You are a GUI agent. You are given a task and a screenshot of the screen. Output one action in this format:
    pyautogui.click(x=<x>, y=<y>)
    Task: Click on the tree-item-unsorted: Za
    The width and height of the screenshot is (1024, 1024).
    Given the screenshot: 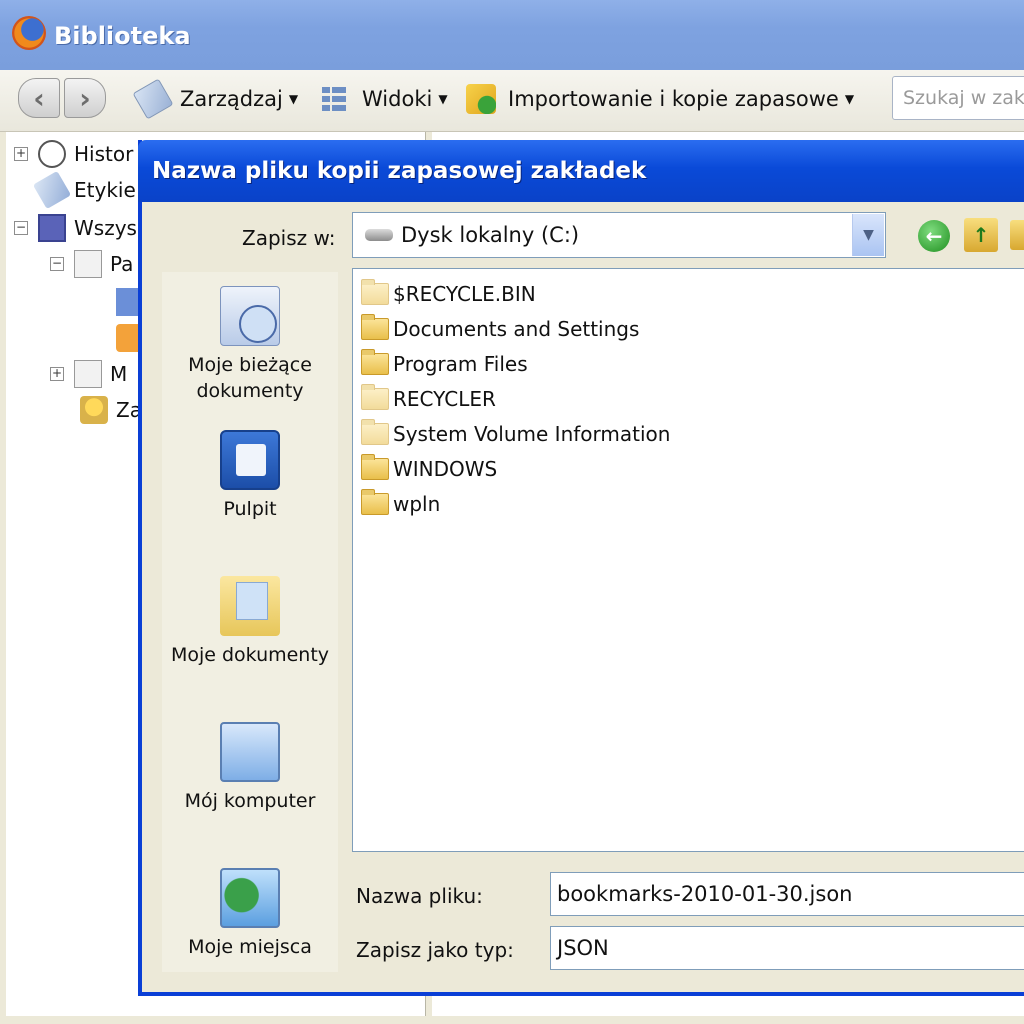 What is the action you would take?
    pyautogui.click(x=111, y=410)
    